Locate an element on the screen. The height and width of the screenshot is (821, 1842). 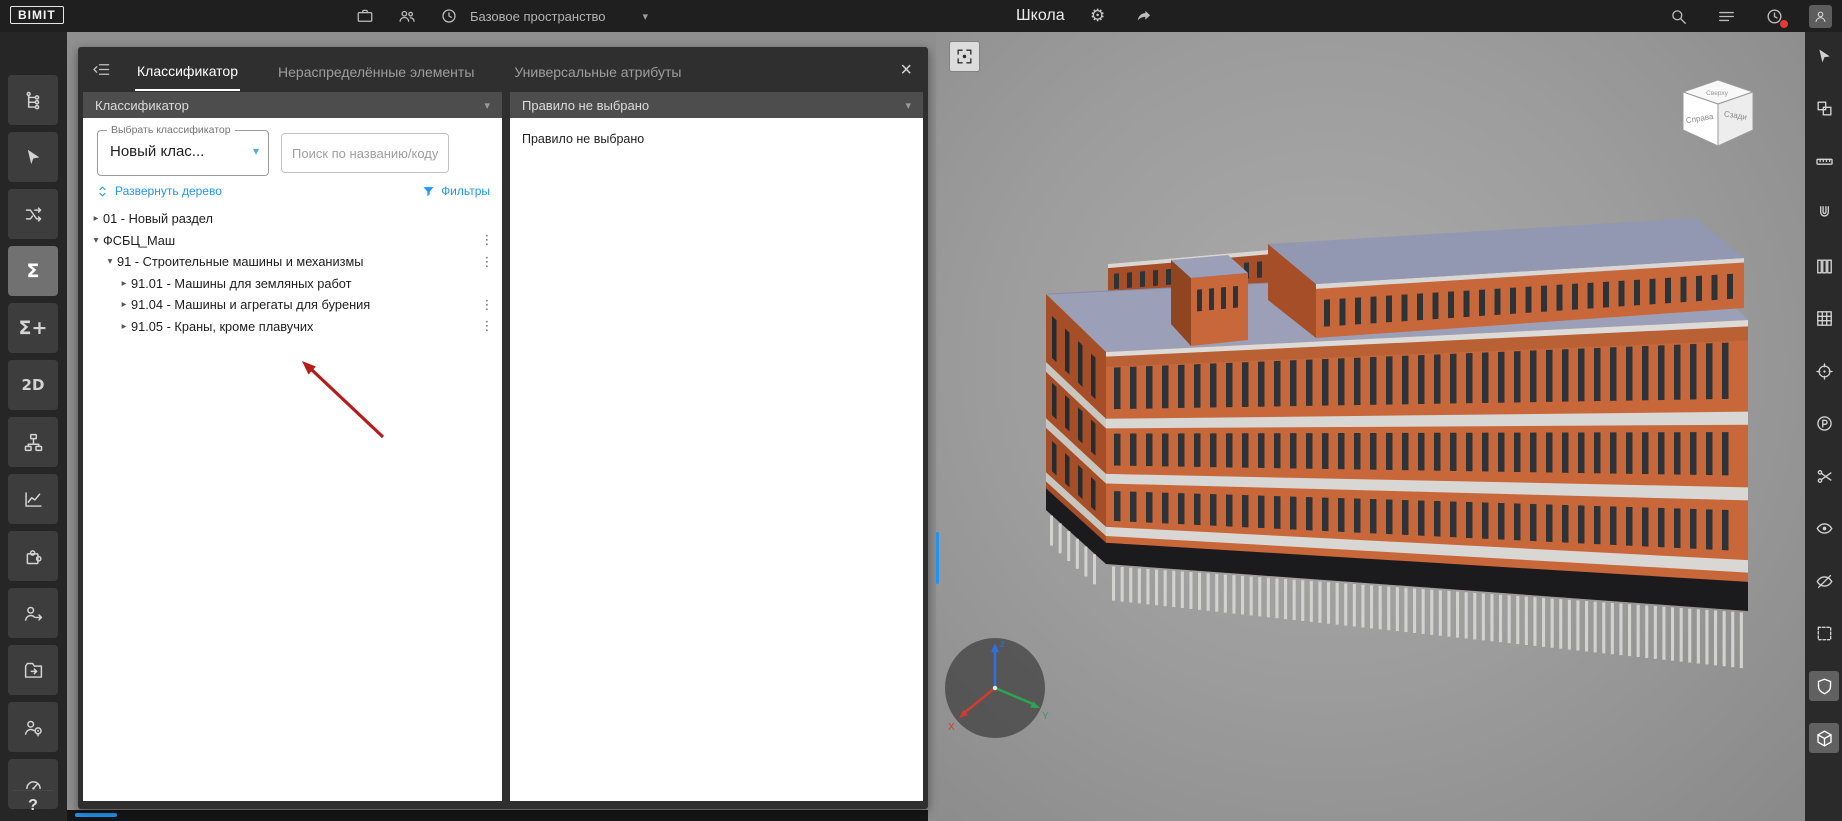
toolbar-magnet-button is located at coordinates (1824, 213).